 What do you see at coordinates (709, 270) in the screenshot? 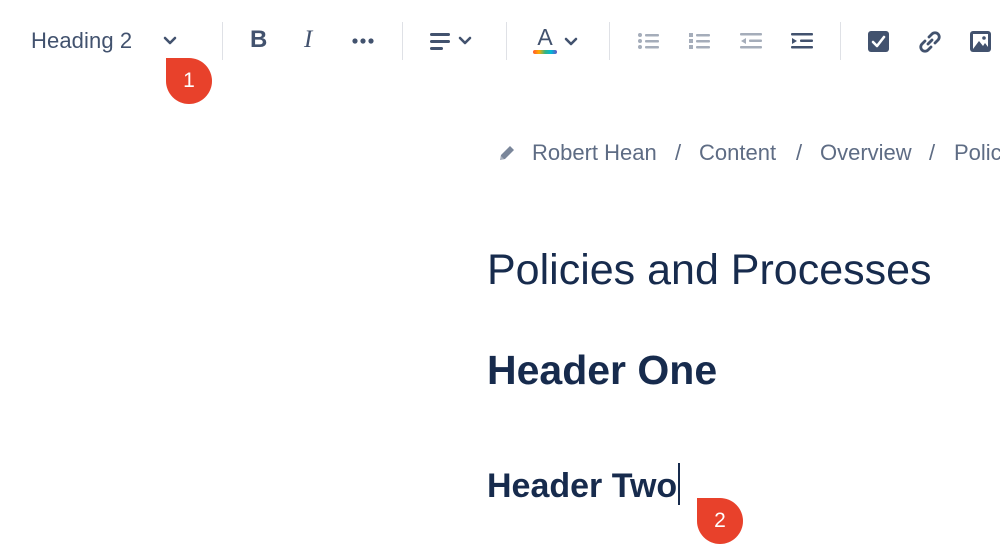
I see `page-title: Policies and Processes` at bounding box center [709, 270].